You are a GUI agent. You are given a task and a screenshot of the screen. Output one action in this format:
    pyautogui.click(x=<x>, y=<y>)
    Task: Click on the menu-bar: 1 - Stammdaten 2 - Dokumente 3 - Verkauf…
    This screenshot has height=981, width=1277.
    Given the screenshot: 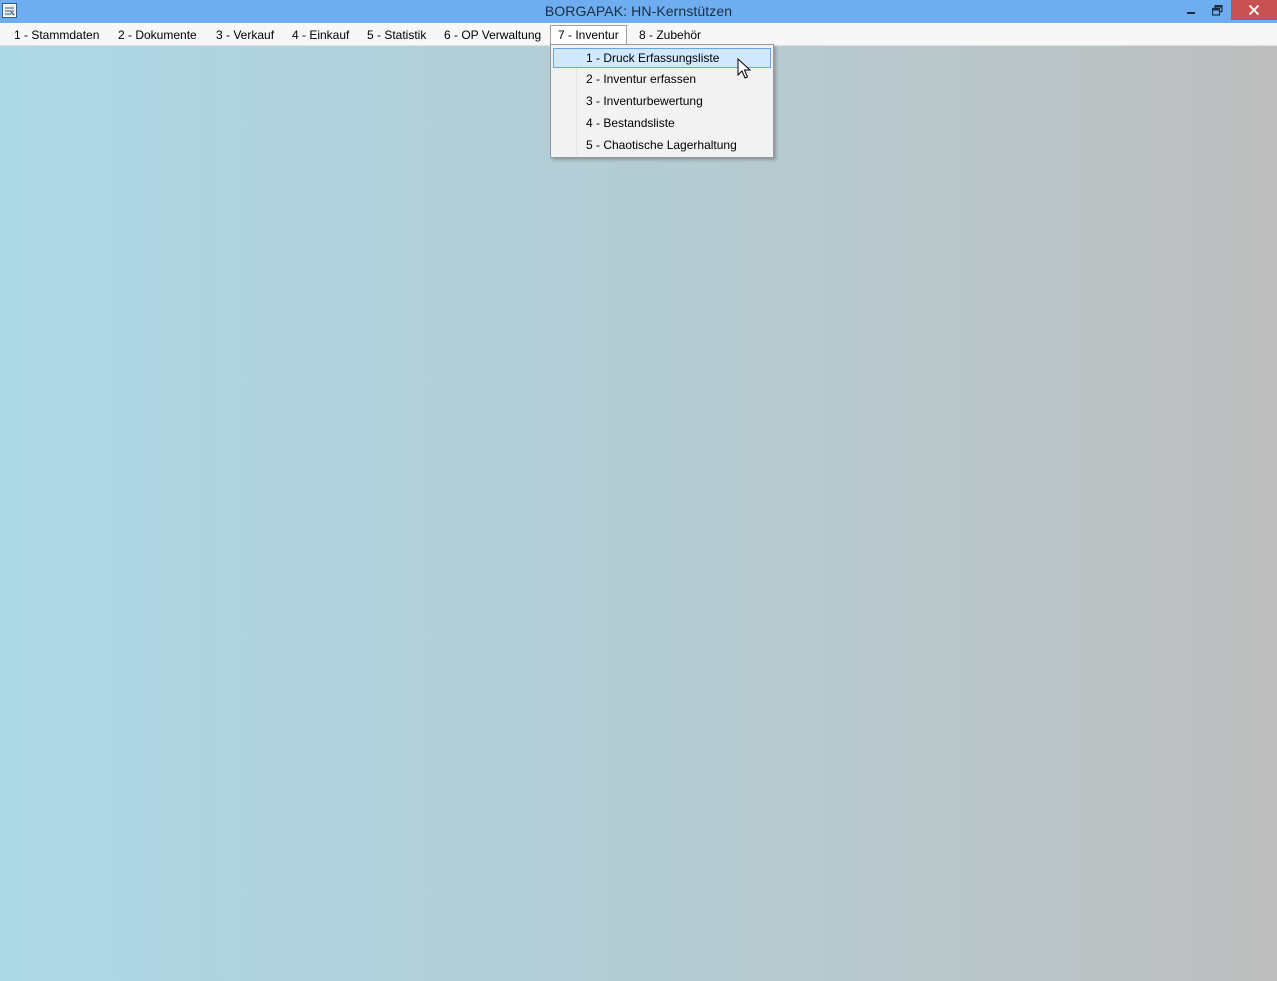 What is the action you would take?
    pyautogui.click(x=638, y=34)
    